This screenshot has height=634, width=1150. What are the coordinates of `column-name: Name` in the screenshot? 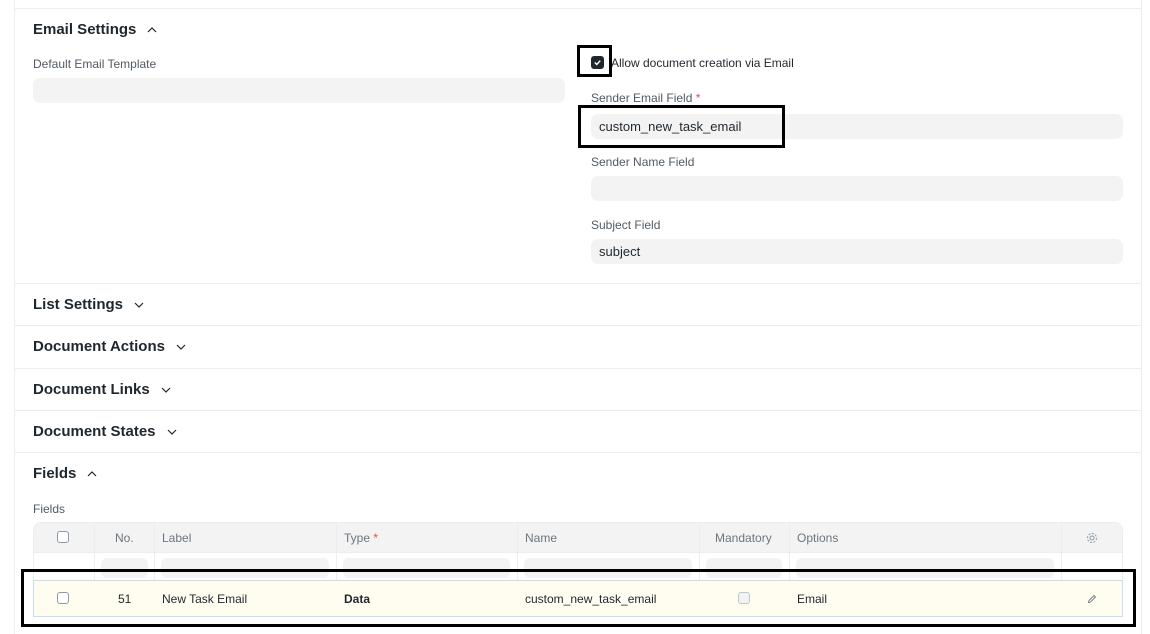 It's located at (541, 538).